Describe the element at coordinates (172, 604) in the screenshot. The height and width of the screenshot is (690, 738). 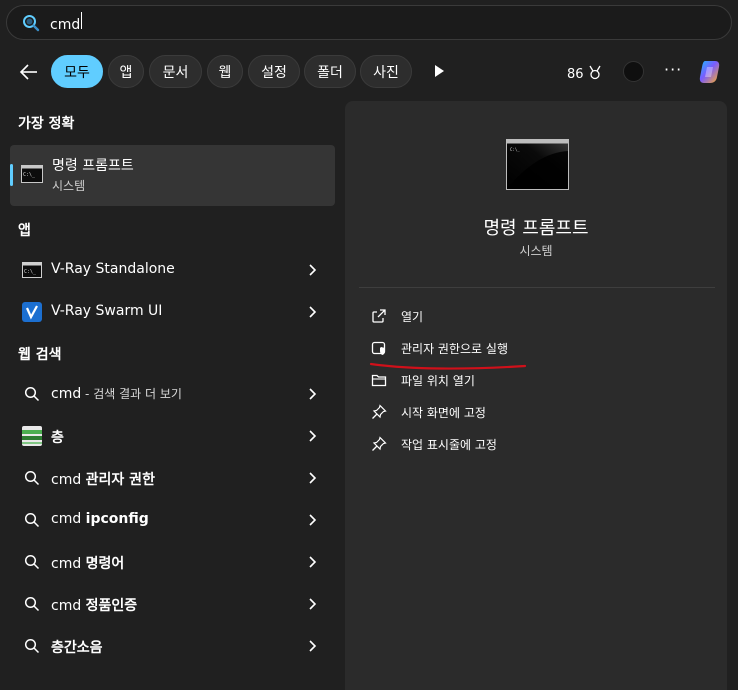
I see `web-result-item: cmd 정품인증` at that location.